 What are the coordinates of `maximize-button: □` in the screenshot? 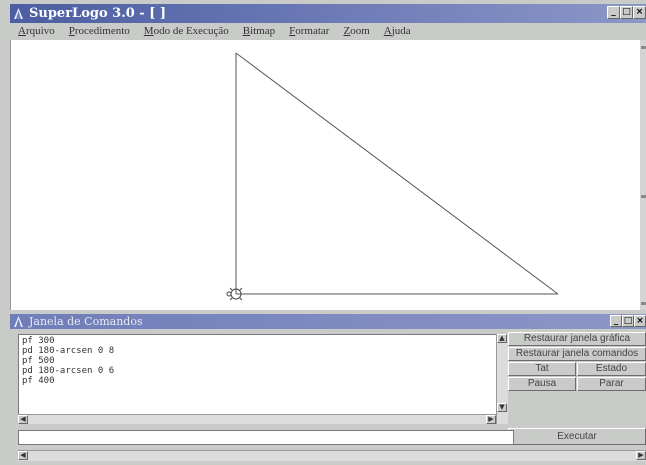 It's located at (626, 12).